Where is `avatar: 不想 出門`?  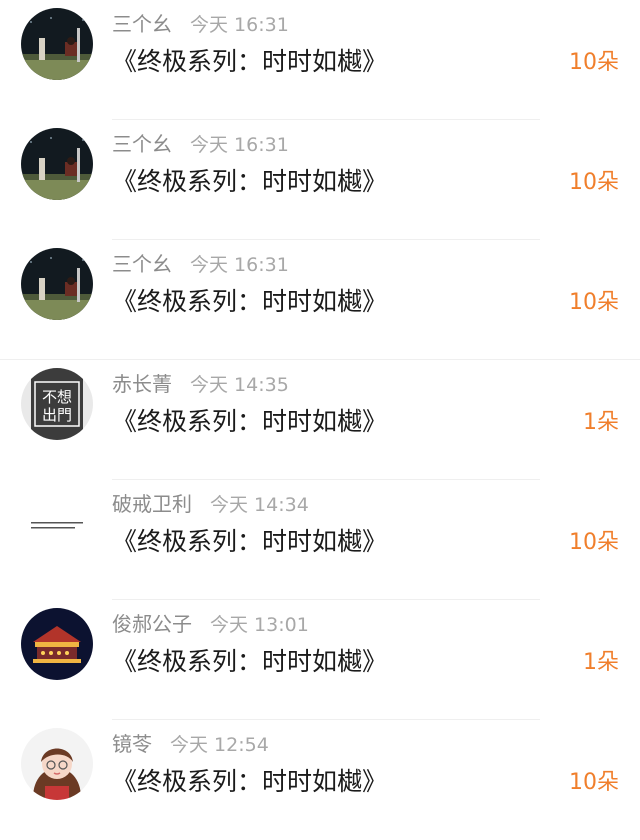
avatar: 不想 出門 is located at coordinates (57, 404).